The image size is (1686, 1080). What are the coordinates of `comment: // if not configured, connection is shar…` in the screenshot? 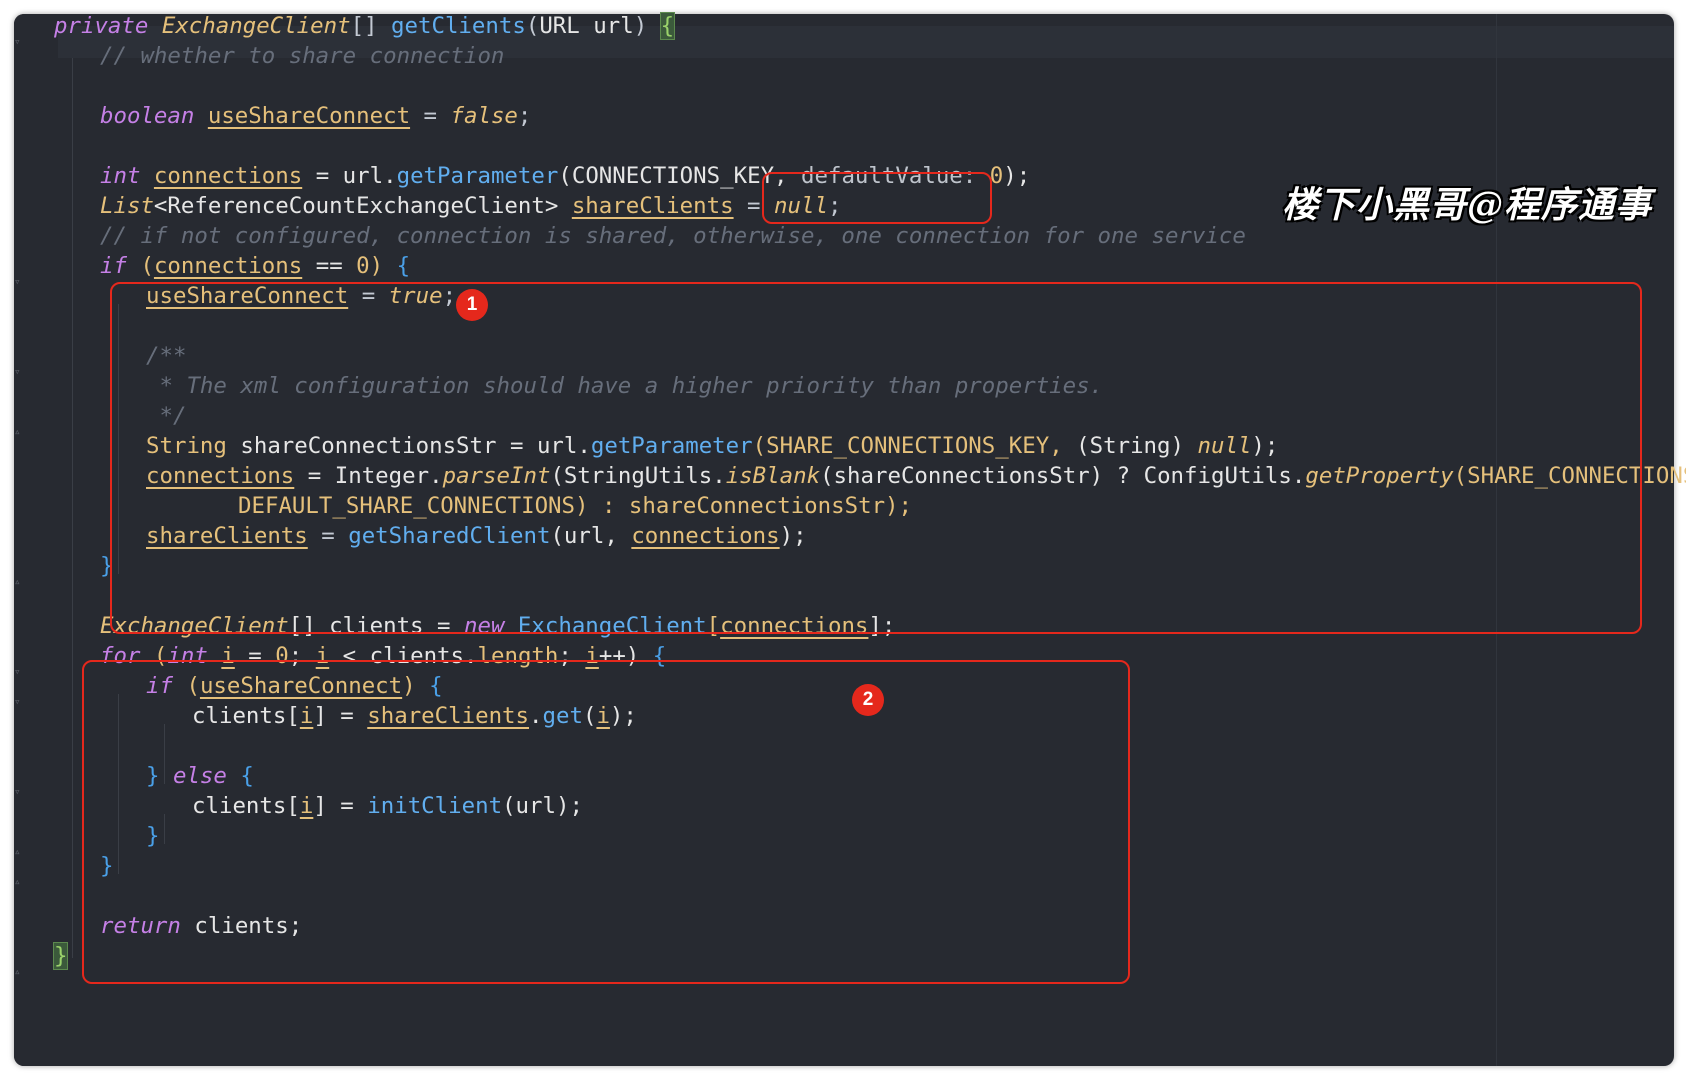 It's located at (673, 236).